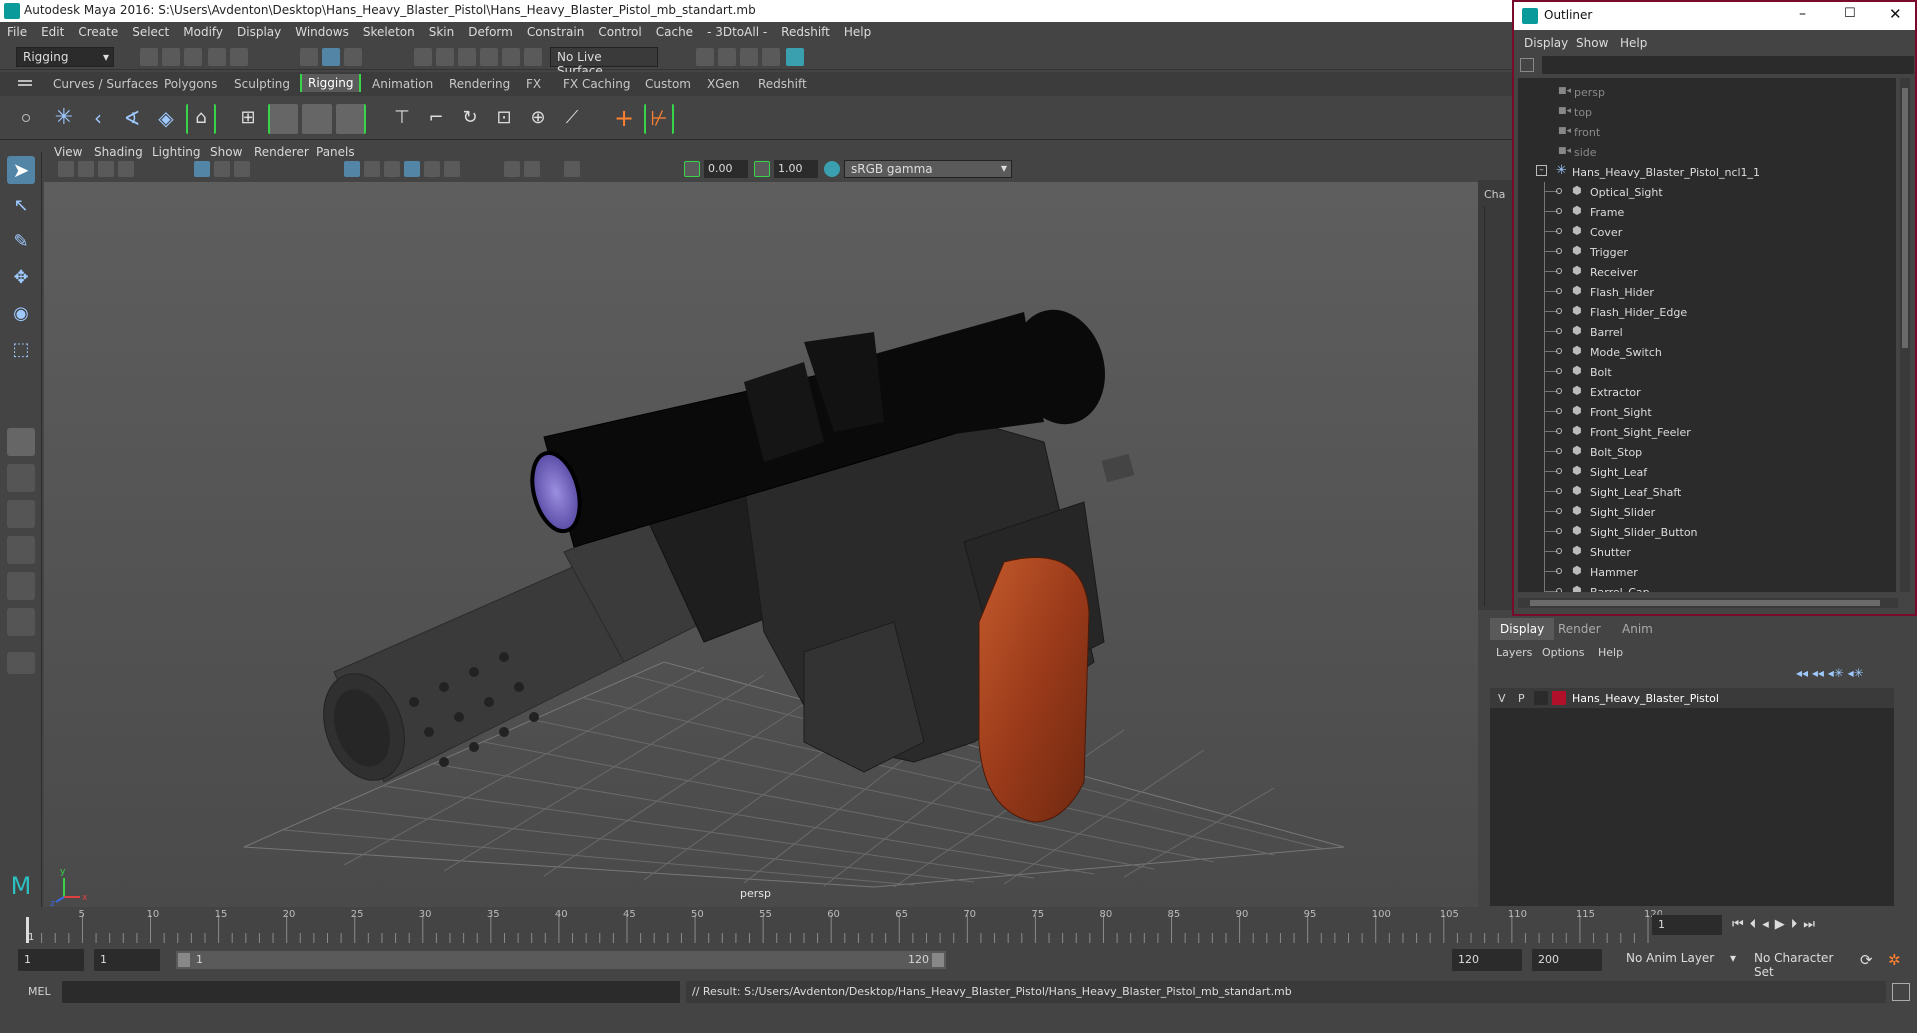 The height and width of the screenshot is (1033, 1917). I want to click on menu-select: Select, so click(150, 30).